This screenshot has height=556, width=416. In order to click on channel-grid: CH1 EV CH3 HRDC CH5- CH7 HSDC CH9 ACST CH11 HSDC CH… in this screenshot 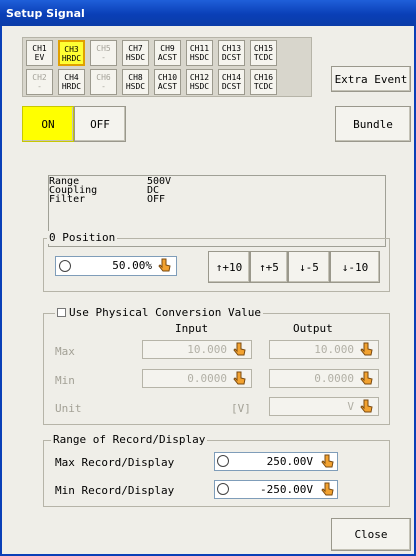, I will do `click(167, 67)`.